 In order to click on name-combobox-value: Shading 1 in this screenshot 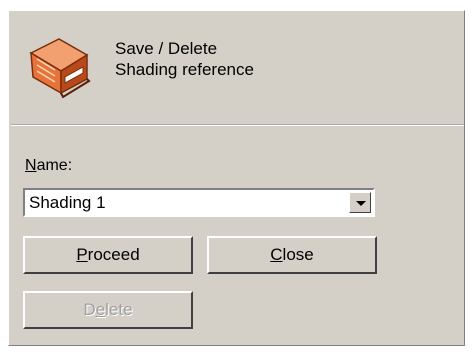, I will do `click(67, 202)`.